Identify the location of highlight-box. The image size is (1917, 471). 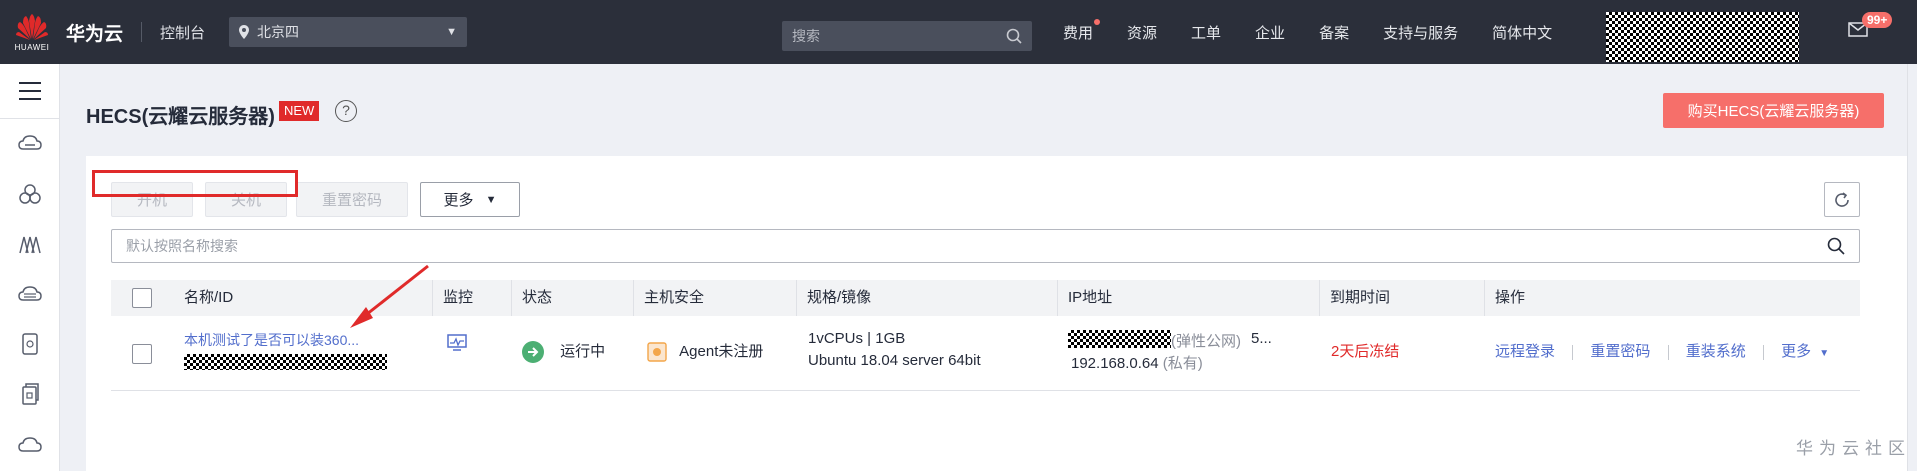
(195, 183).